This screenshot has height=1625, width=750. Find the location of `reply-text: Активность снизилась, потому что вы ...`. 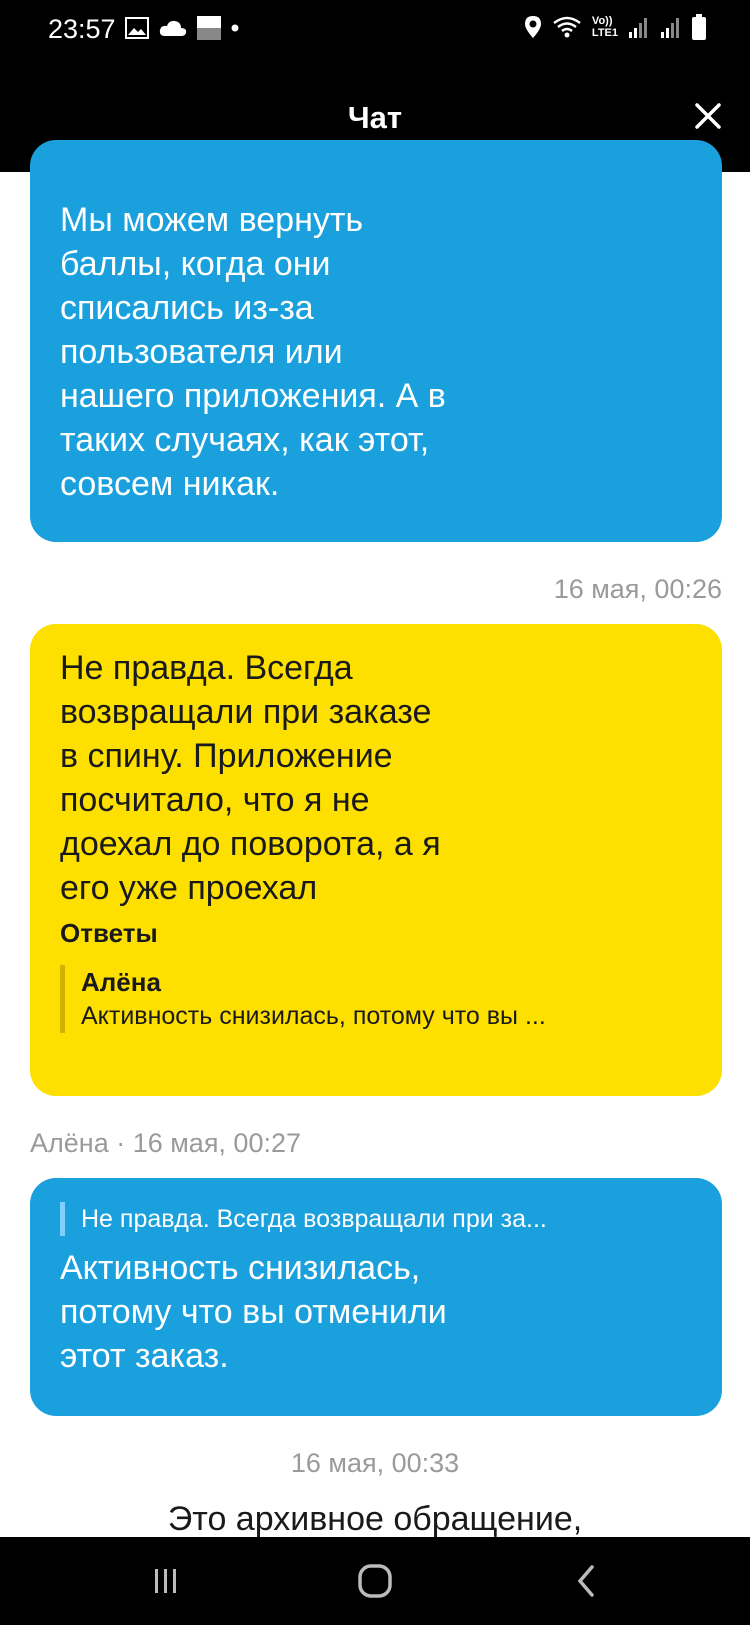

reply-text: Активность снизилась, потому что вы ... is located at coordinates (313, 1016).